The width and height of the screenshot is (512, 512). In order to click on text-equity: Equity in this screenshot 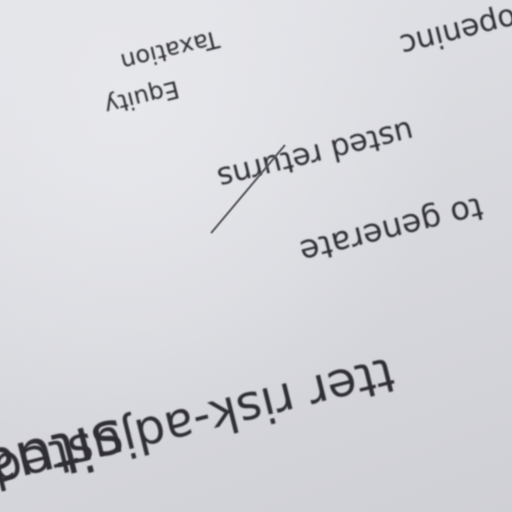, I will do `click(141, 97)`.